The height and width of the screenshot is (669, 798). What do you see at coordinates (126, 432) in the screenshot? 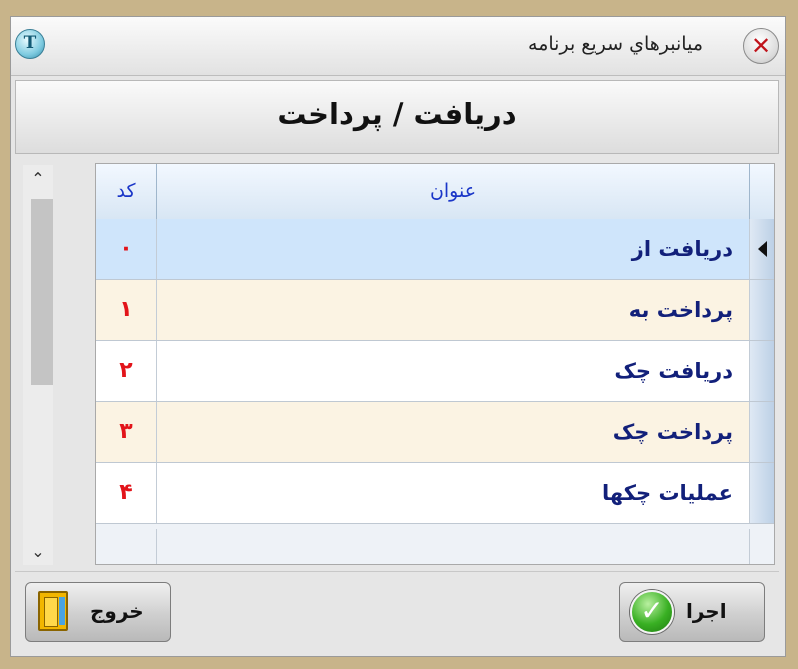
I see `row-code: ۳` at bounding box center [126, 432].